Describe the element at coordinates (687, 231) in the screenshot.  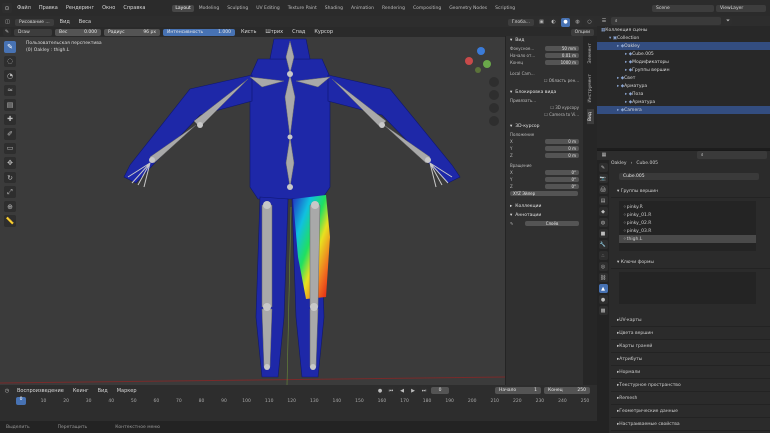
I see `vertex-group-item: ⁘ pinky_03.R` at that location.